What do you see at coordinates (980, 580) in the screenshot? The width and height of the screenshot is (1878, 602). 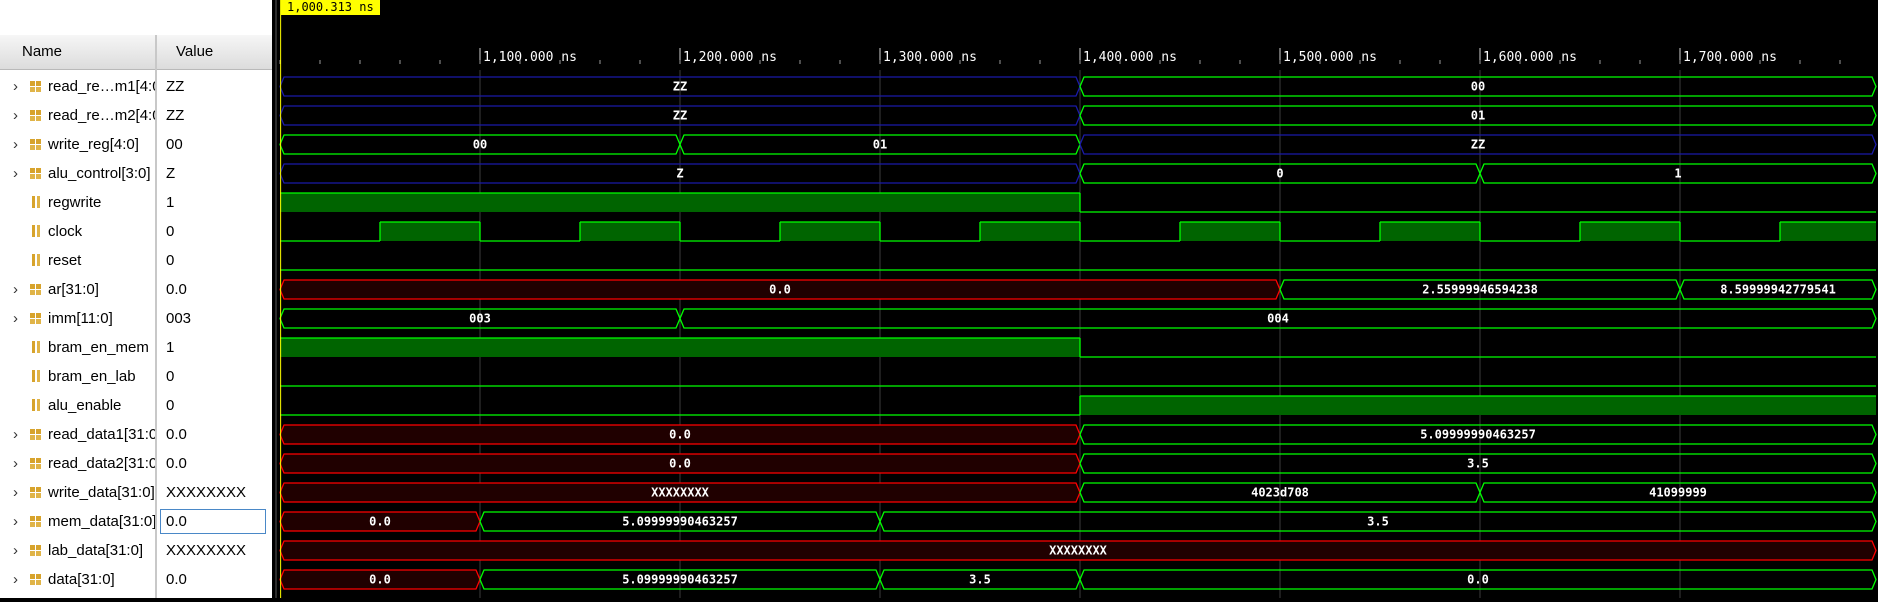 I see `bus-segment-label: 3.5` at bounding box center [980, 580].